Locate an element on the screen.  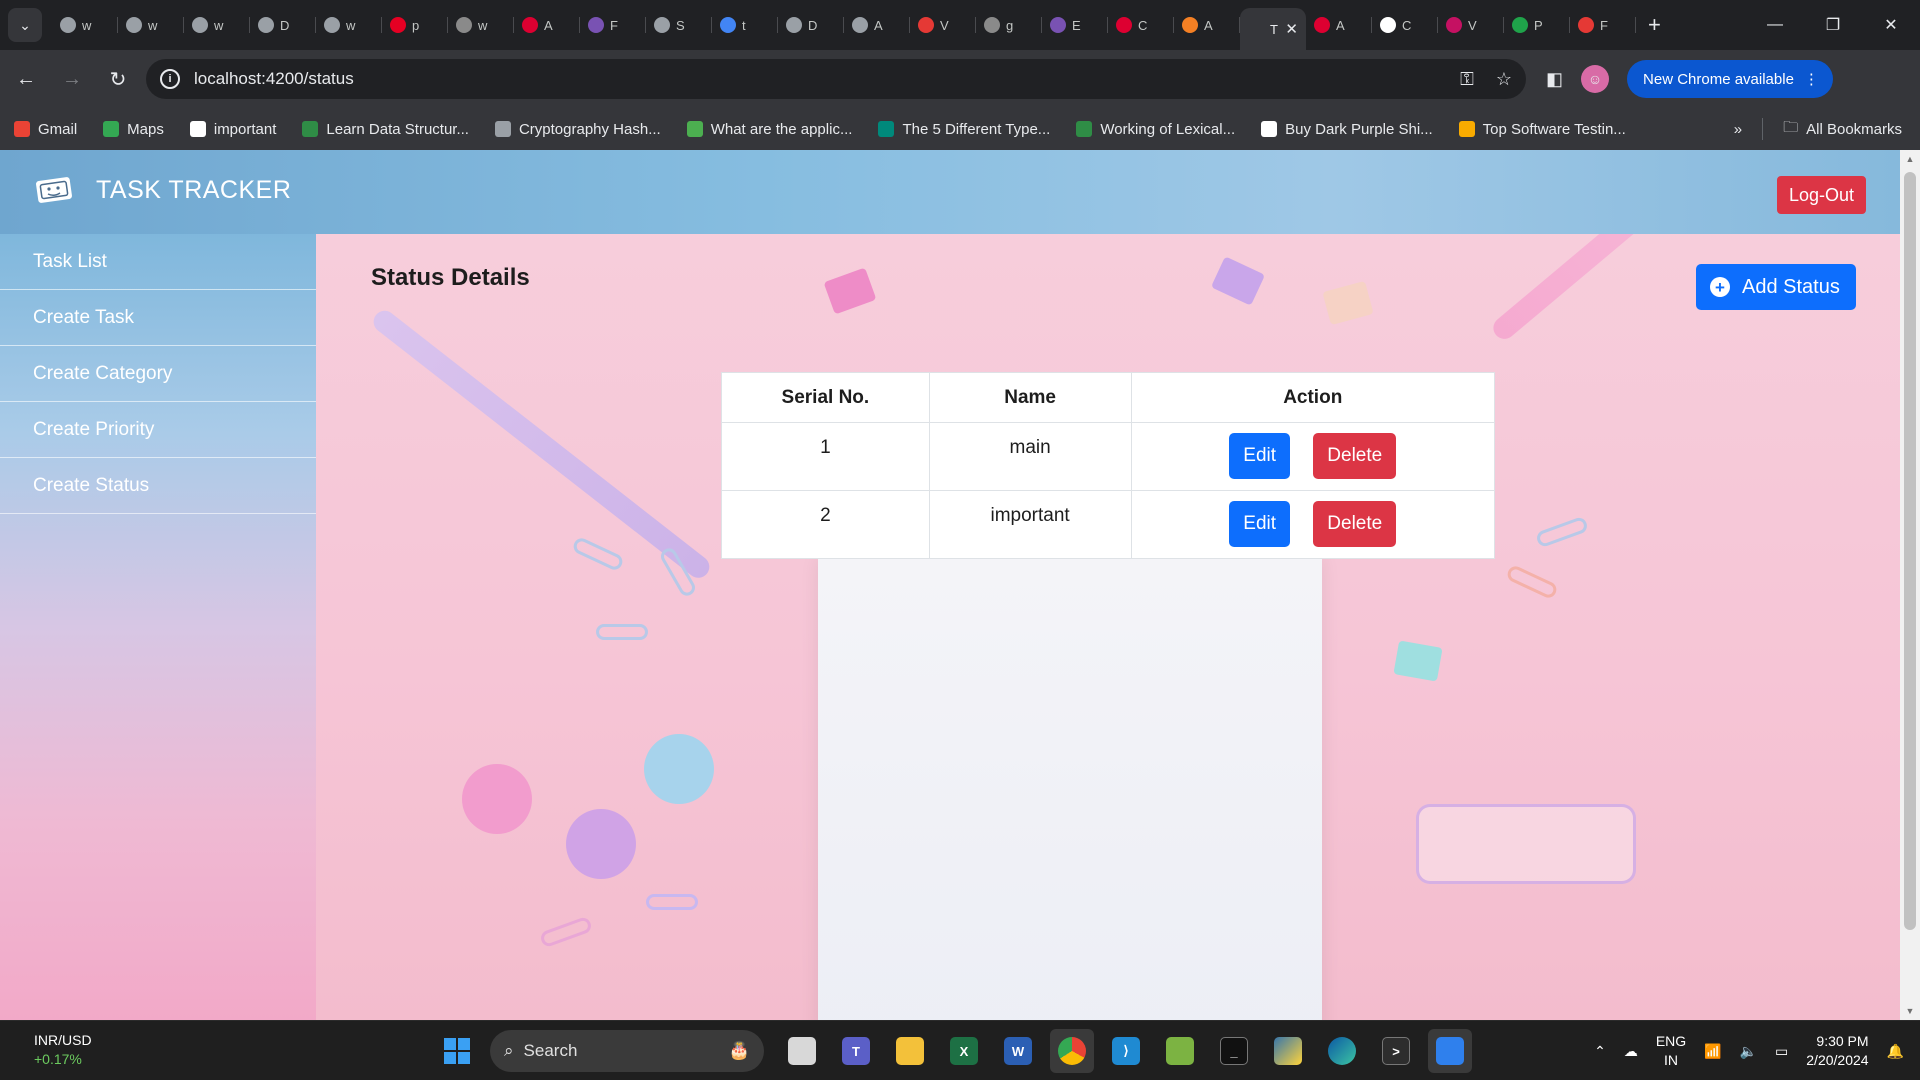
new-tab-button: + is located at coordinates (1654, 25).